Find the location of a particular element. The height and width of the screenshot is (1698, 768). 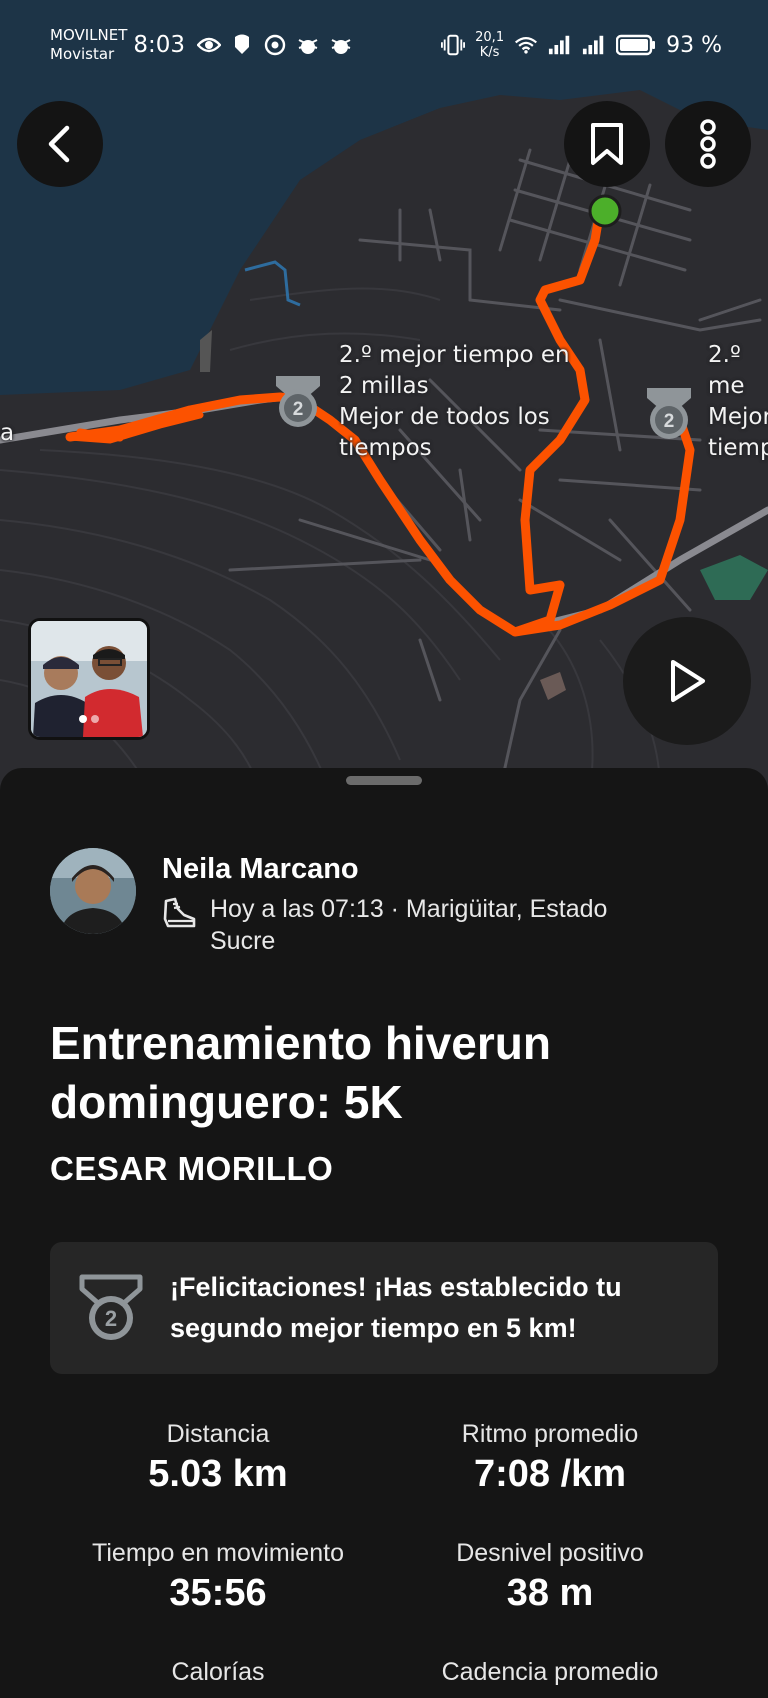

play-flyover-button is located at coordinates (687, 681).